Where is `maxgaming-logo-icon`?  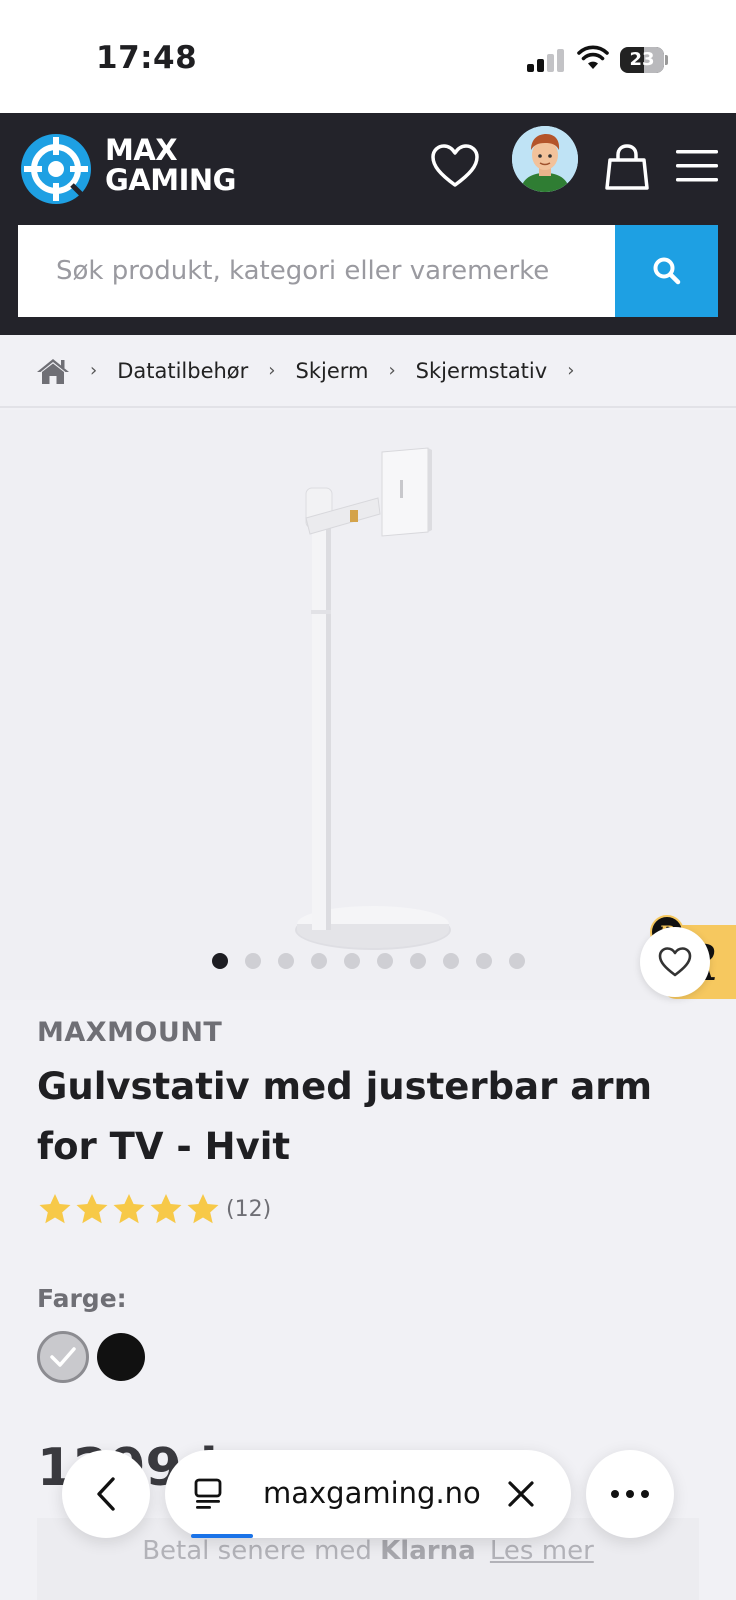 maxgaming-logo-icon is located at coordinates (56, 169).